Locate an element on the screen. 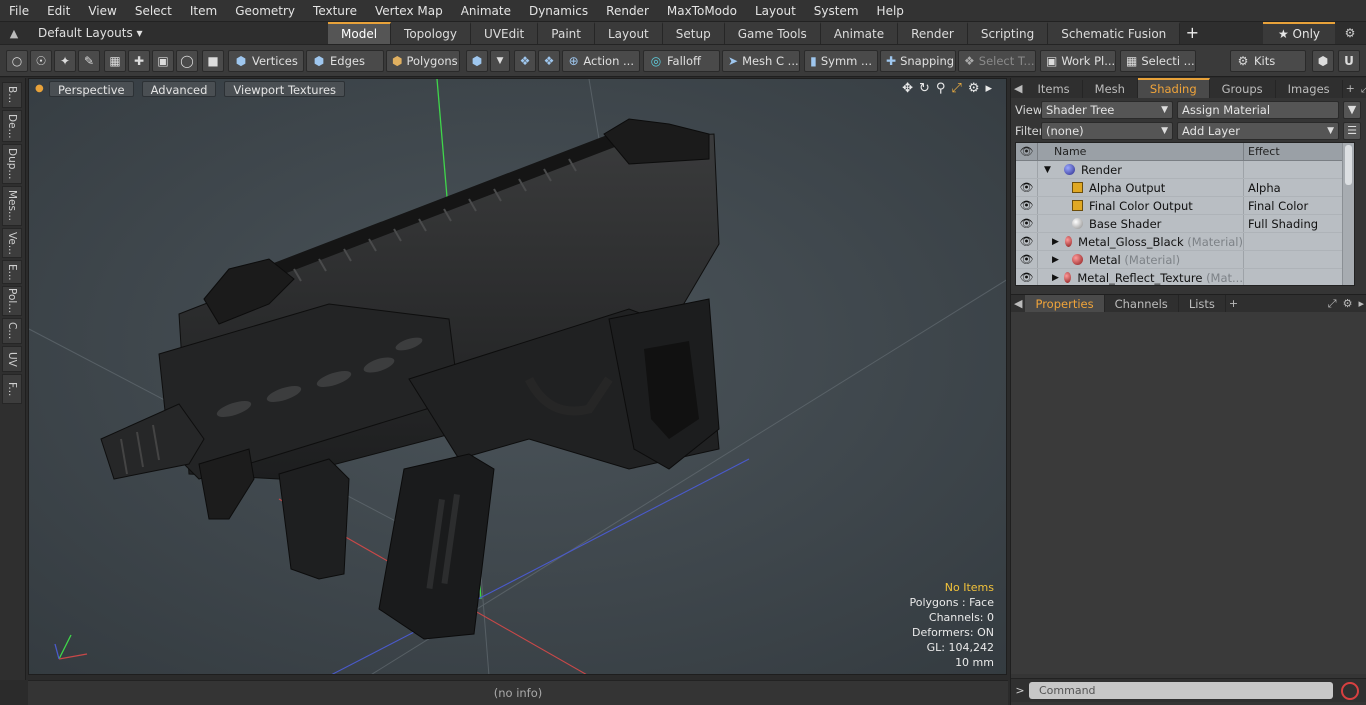 The height and width of the screenshot is (705, 1366). visibility-eye-icon is located at coordinates (1027, 169).